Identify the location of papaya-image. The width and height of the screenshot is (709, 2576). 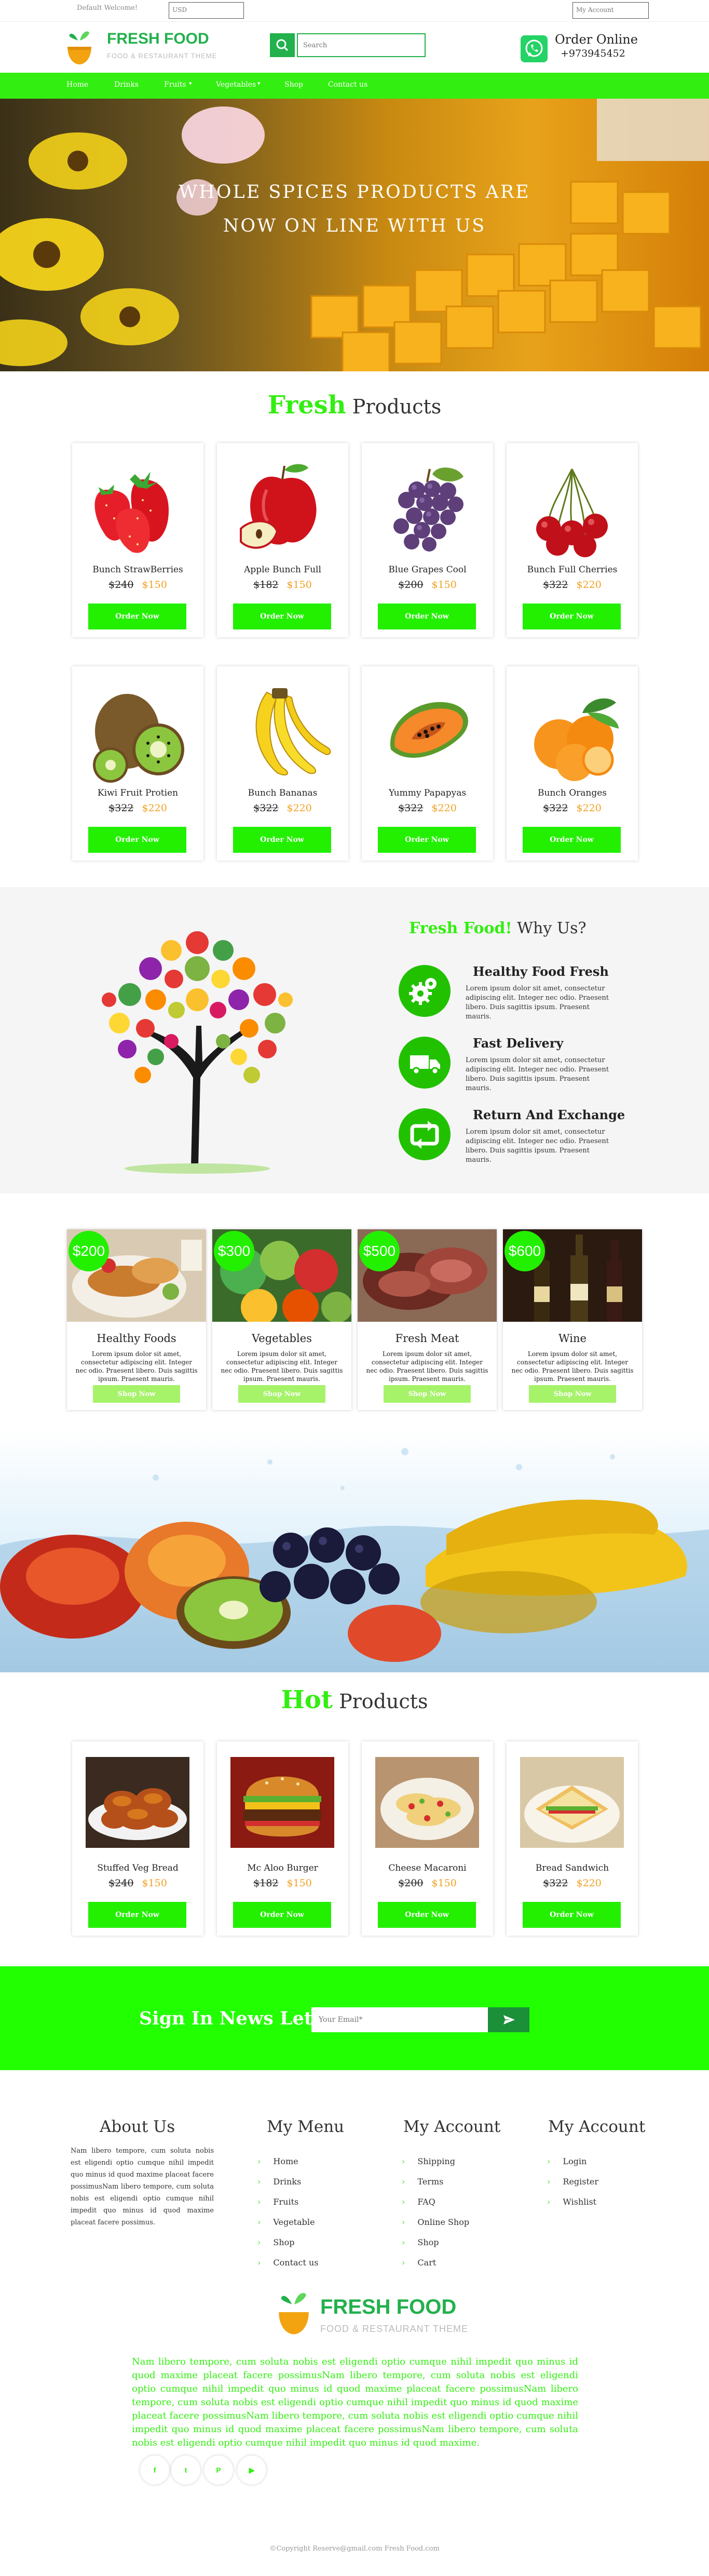
(429, 730).